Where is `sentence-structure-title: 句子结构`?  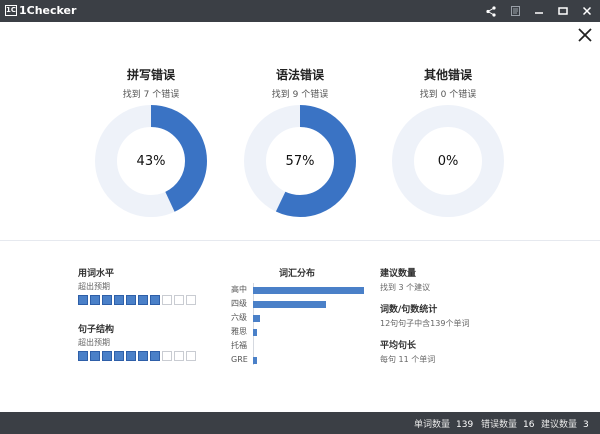
sentence-structure-title: 句子结构 is located at coordinates (96, 330).